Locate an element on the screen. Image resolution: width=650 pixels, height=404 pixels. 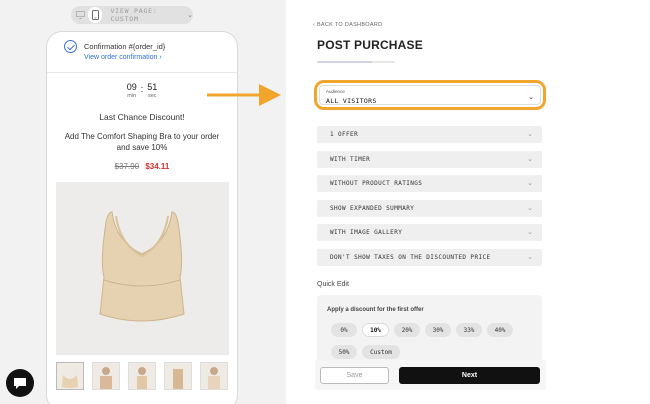
progress-bar is located at coordinates (356, 62).